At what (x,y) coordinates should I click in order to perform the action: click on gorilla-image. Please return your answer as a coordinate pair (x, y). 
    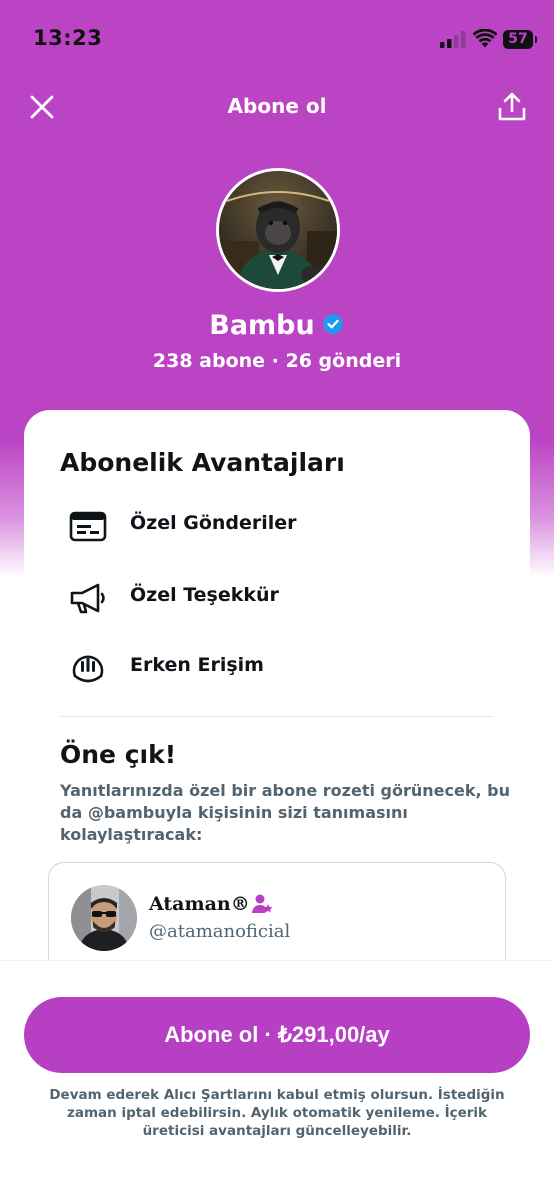
    Looking at the image, I should click on (278, 230).